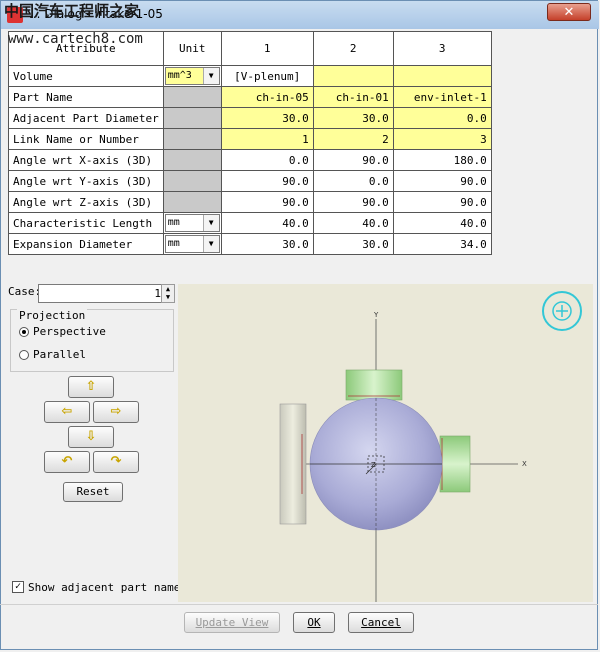 This screenshot has width=600, height=652. Describe the element at coordinates (24, 332) in the screenshot. I see `perspective-radio` at that location.